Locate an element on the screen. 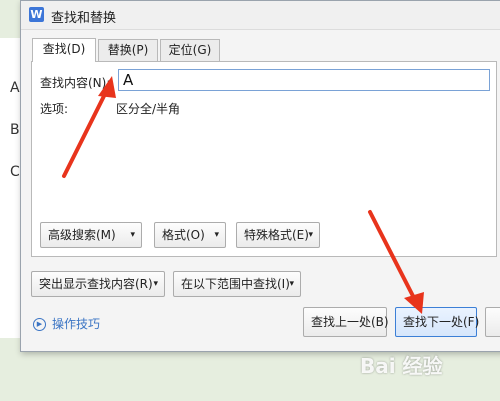 Image resolution: width=500 pixels, height=401 pixels. wps-writer-icon: W is located at coordinates (36, 14).